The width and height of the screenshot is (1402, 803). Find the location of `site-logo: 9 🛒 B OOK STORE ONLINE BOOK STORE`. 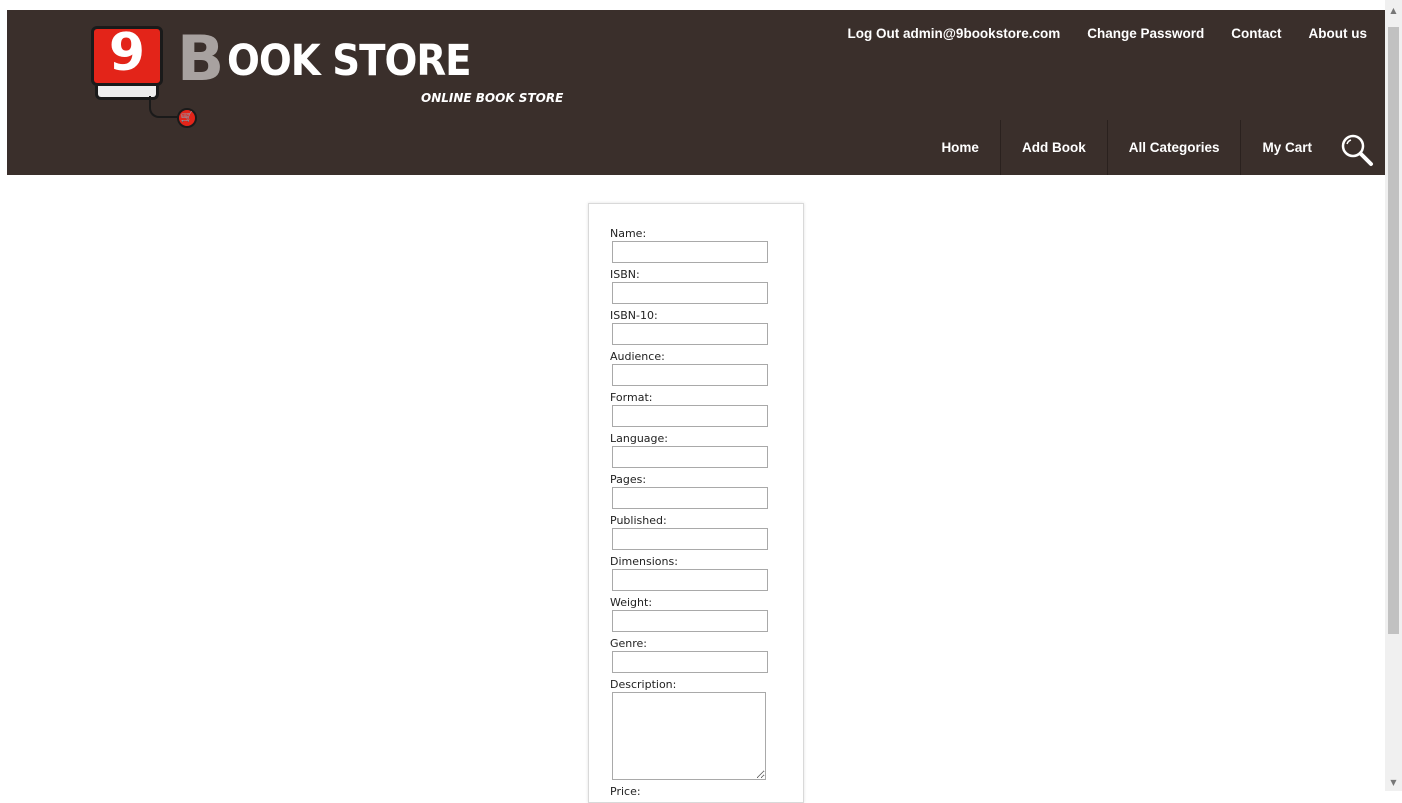

site-logo: 9 🛒 B OOK STORE ONLINE BOOK STORE is located at coordinates (327, 76).